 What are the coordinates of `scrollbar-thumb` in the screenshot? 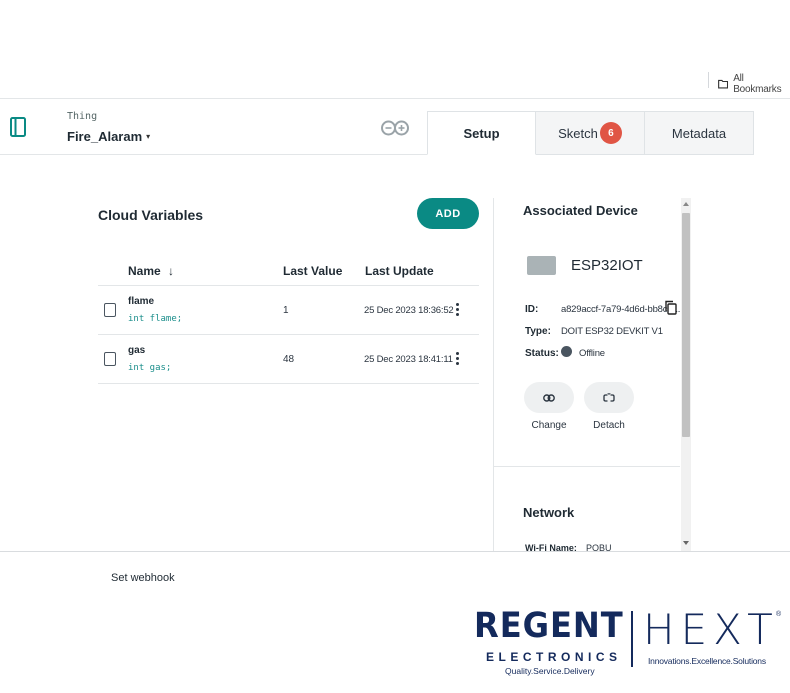 It's located at (686, 325).